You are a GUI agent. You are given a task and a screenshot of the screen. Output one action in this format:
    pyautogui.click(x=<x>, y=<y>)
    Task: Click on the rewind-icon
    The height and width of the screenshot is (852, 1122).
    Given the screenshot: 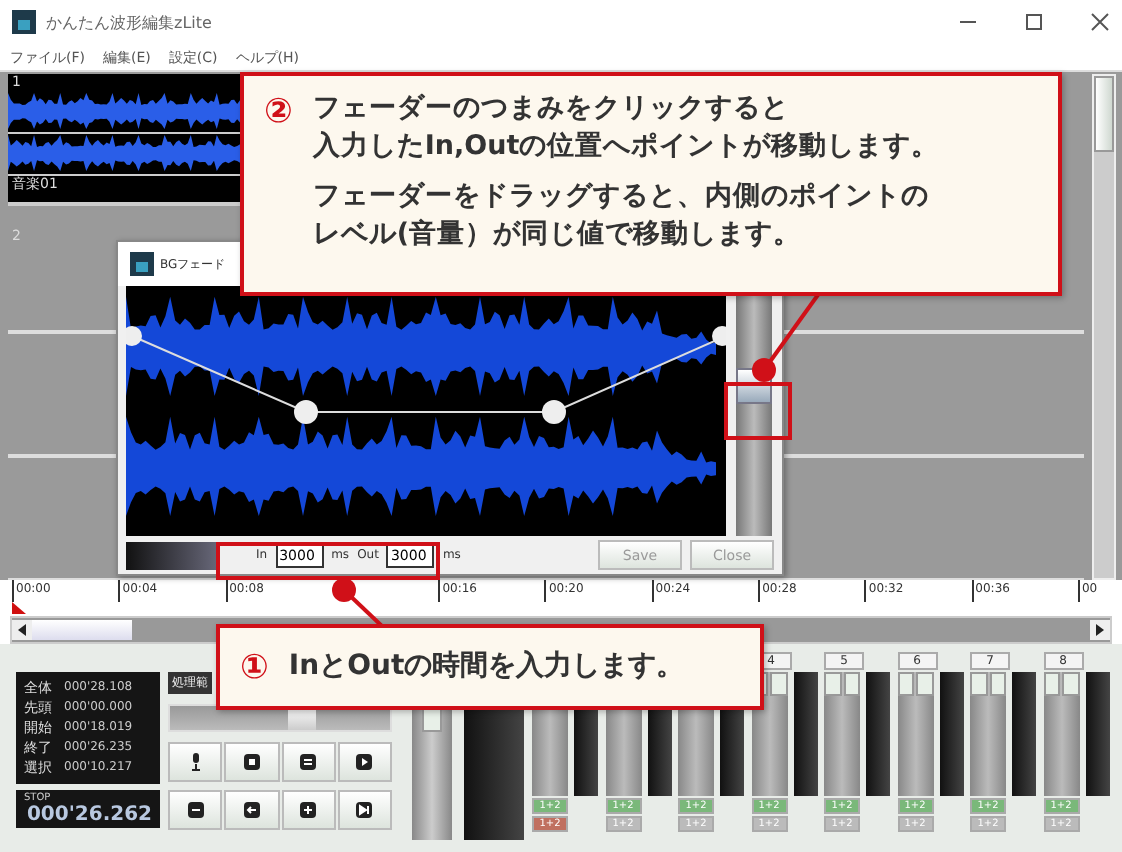 What is the action you would take?
    pyautogui.click(x=251, y=810)
    